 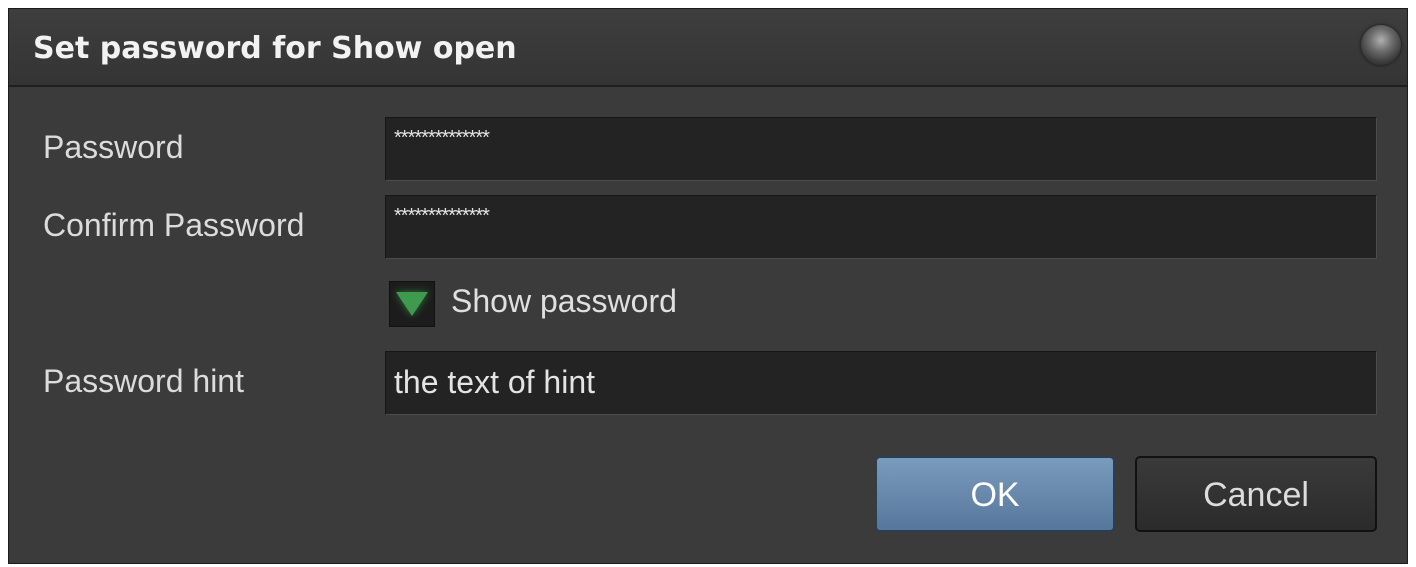 What do you see at coordinates (881, 149) in the screenshot?
I see `password-field: **************` at bounding box center [881, 149].